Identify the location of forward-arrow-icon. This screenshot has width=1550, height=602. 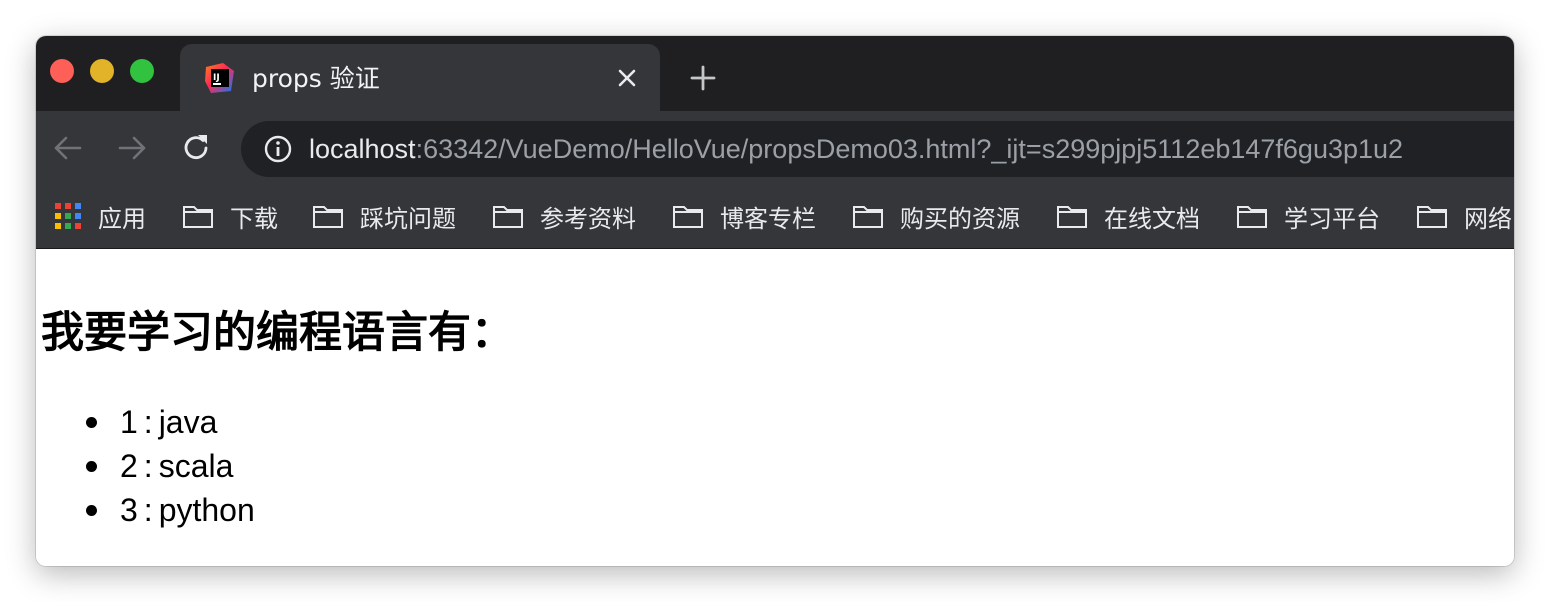
(132, 148).